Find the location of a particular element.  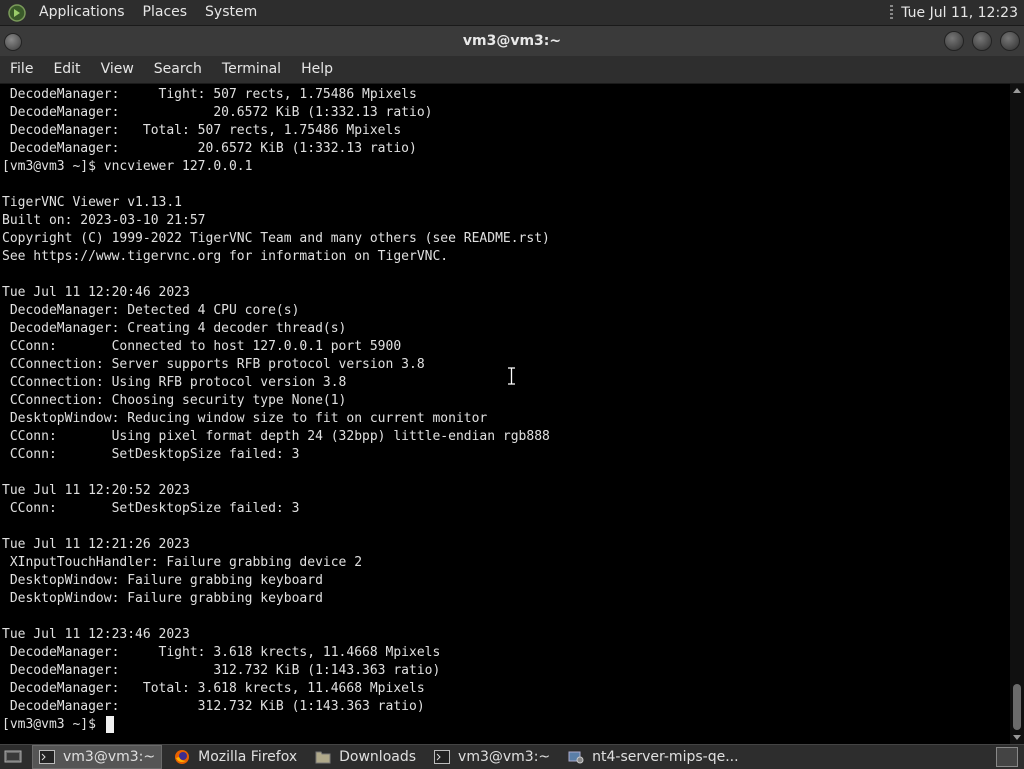

minimize-button is located at coordinates (954, 41).